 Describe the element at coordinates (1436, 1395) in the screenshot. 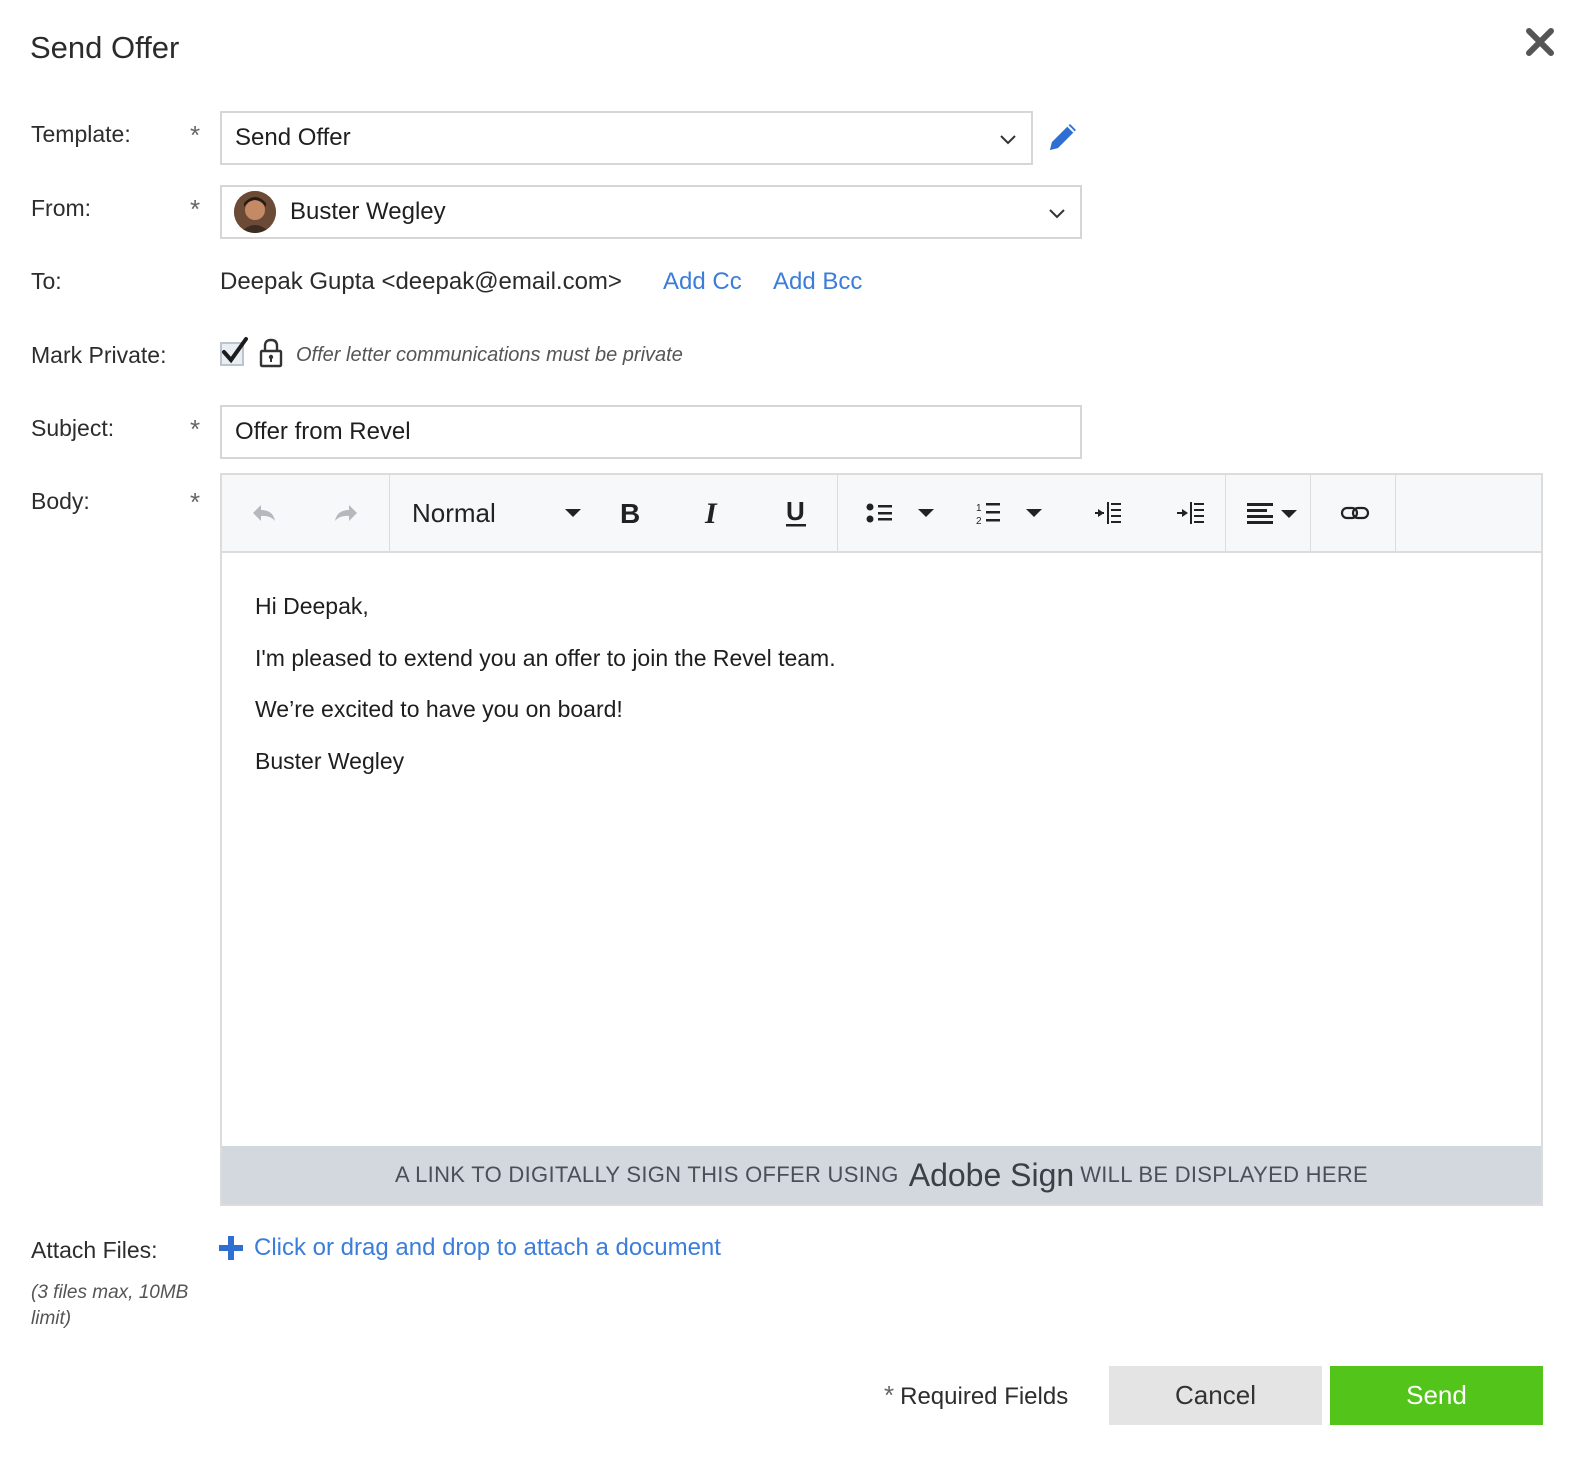

I see `send-button: Send` at that location.